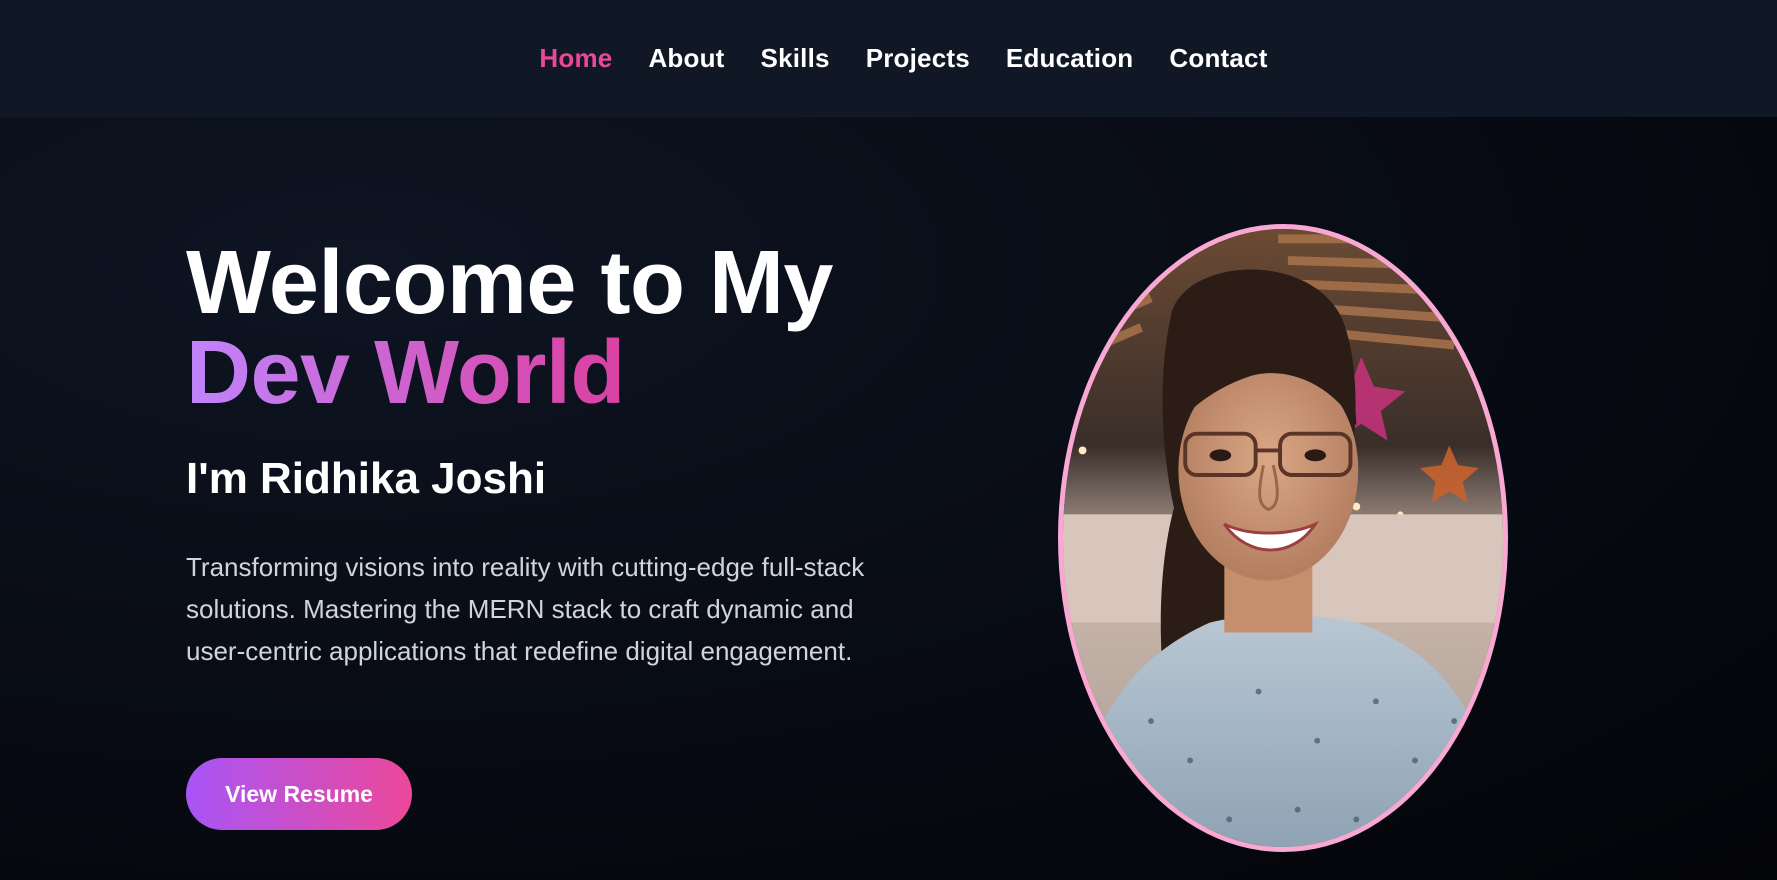 This screenshot has height=880, width=1777. Describe the element at coordinates (509, 283) in the screenshot. I see `headline-line-1: Welcome to My` at that location.